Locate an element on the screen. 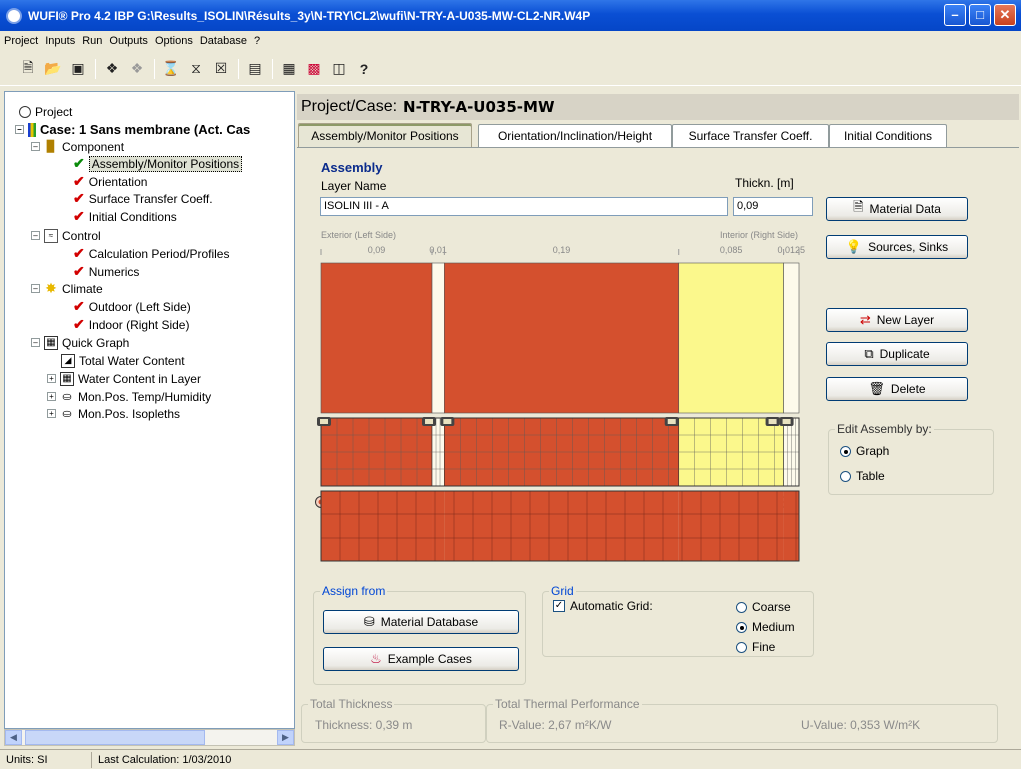 The height and width of the screenshot is (769, 1021). minimize-button: – is located at coordinates (955, 15).